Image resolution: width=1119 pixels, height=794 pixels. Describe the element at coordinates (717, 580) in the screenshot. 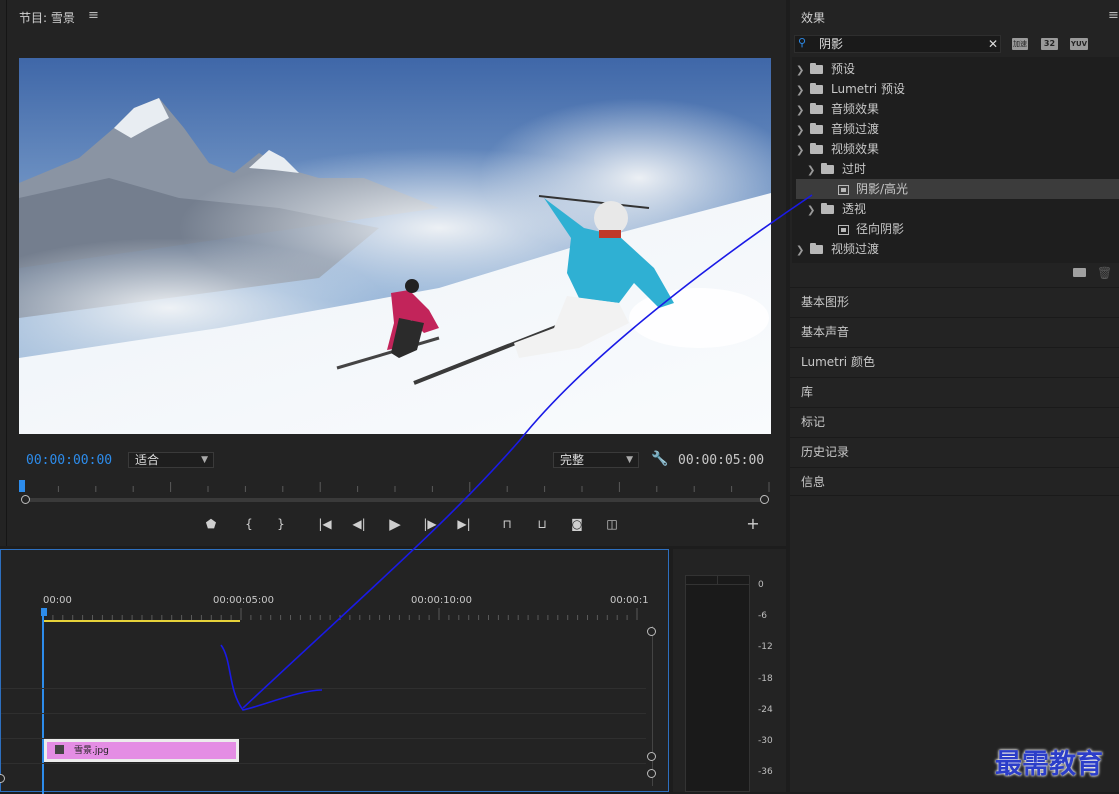

I see `meter-channel-divider` at that location.